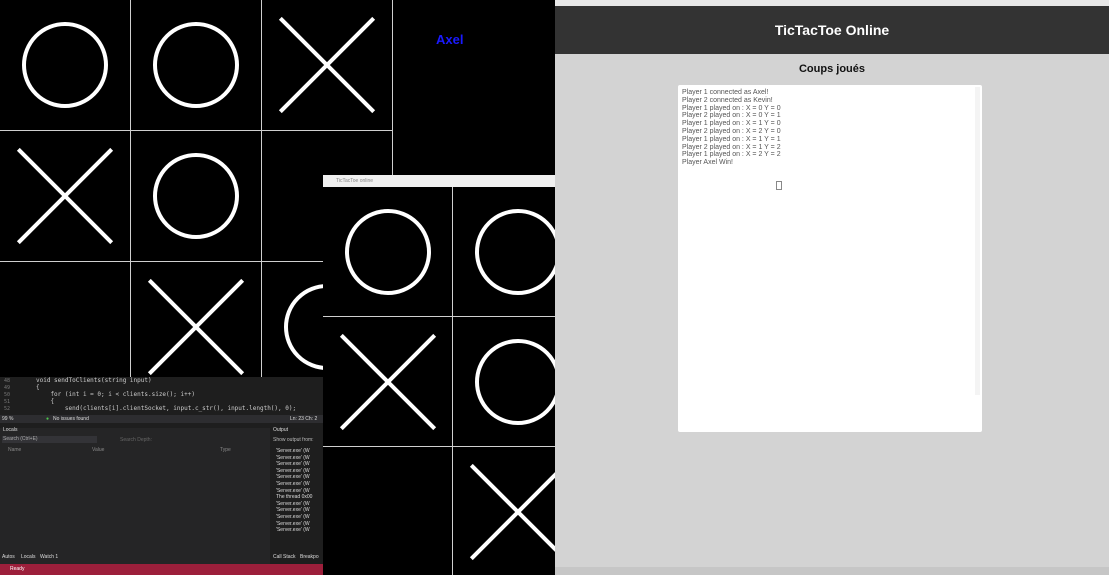  Describe the element at coordinates (727, 100) in the screenshot. I see `log-entry: Player 2 connected as Kevin!` at that location.